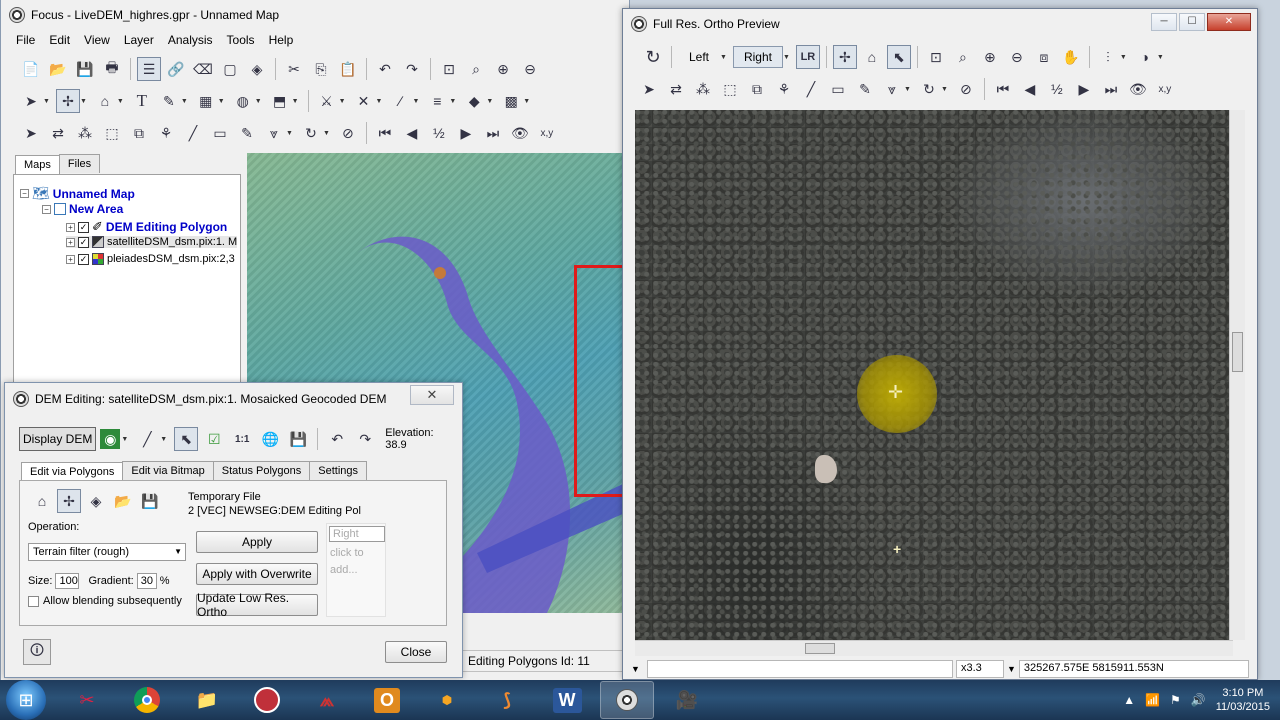 The height and width of the screenshot is (720, 1280). Describe the element at coordinates (207, 700) in the screenshot. I see `file-explorer-icon: 📁` at that location.